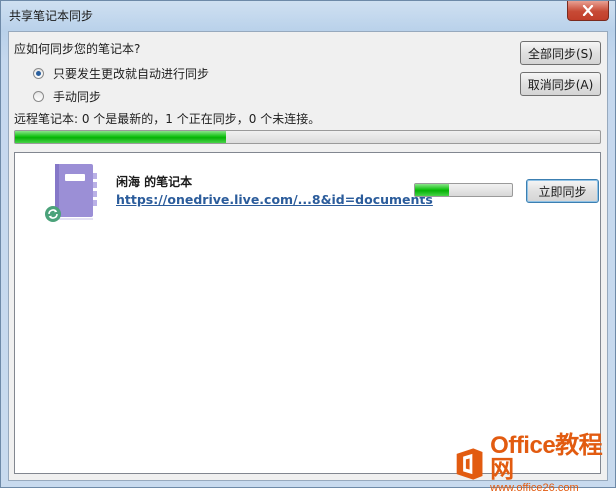  I want to click on title-bar: 共享笔记本同步, so click(308, 15).